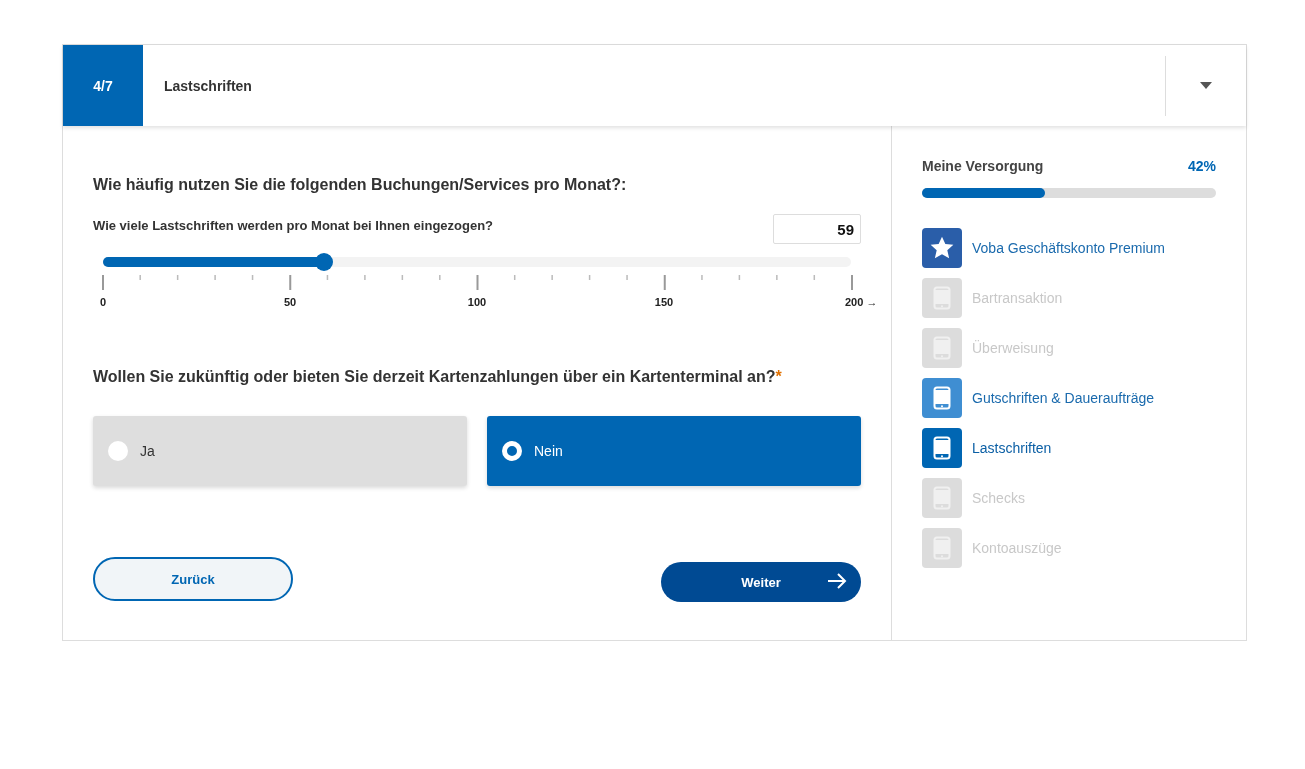  I want to click on sidebar-title: Meine Versorgung, so click(983, 166).